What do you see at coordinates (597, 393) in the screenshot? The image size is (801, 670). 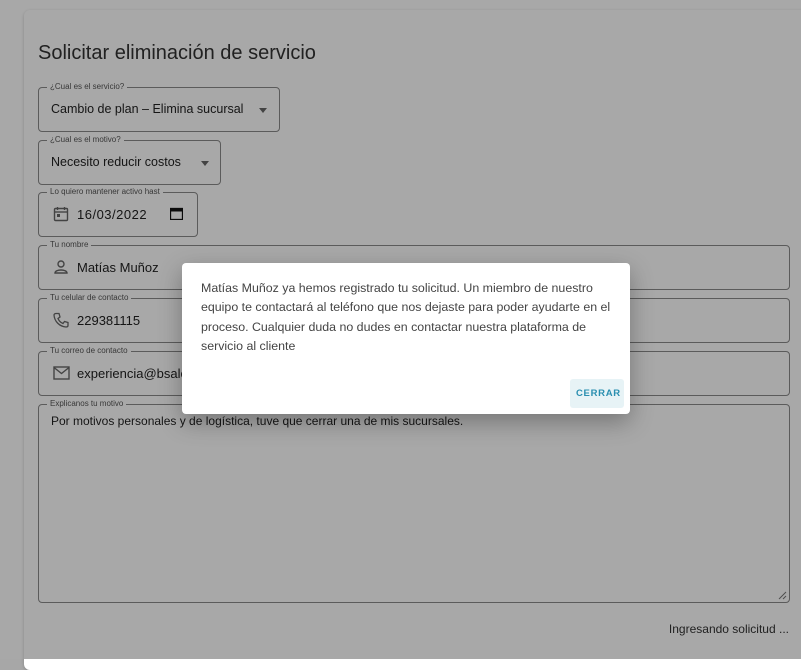 I see `close-button: CERRAR` at bounding box center [597, 393].